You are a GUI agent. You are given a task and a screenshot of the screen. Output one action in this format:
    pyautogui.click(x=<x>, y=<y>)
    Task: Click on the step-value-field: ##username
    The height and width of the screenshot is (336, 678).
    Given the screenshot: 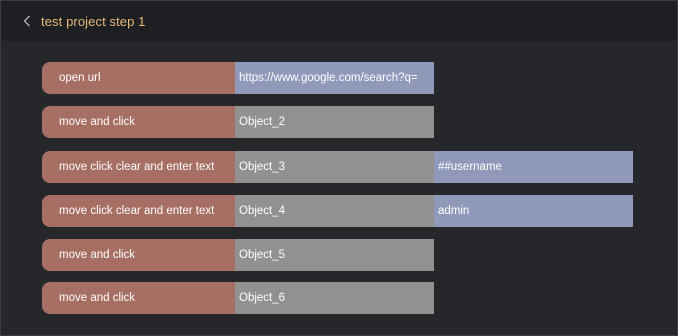 What is the action you would take?
    pyautogui.click(x=533, y=167)
    